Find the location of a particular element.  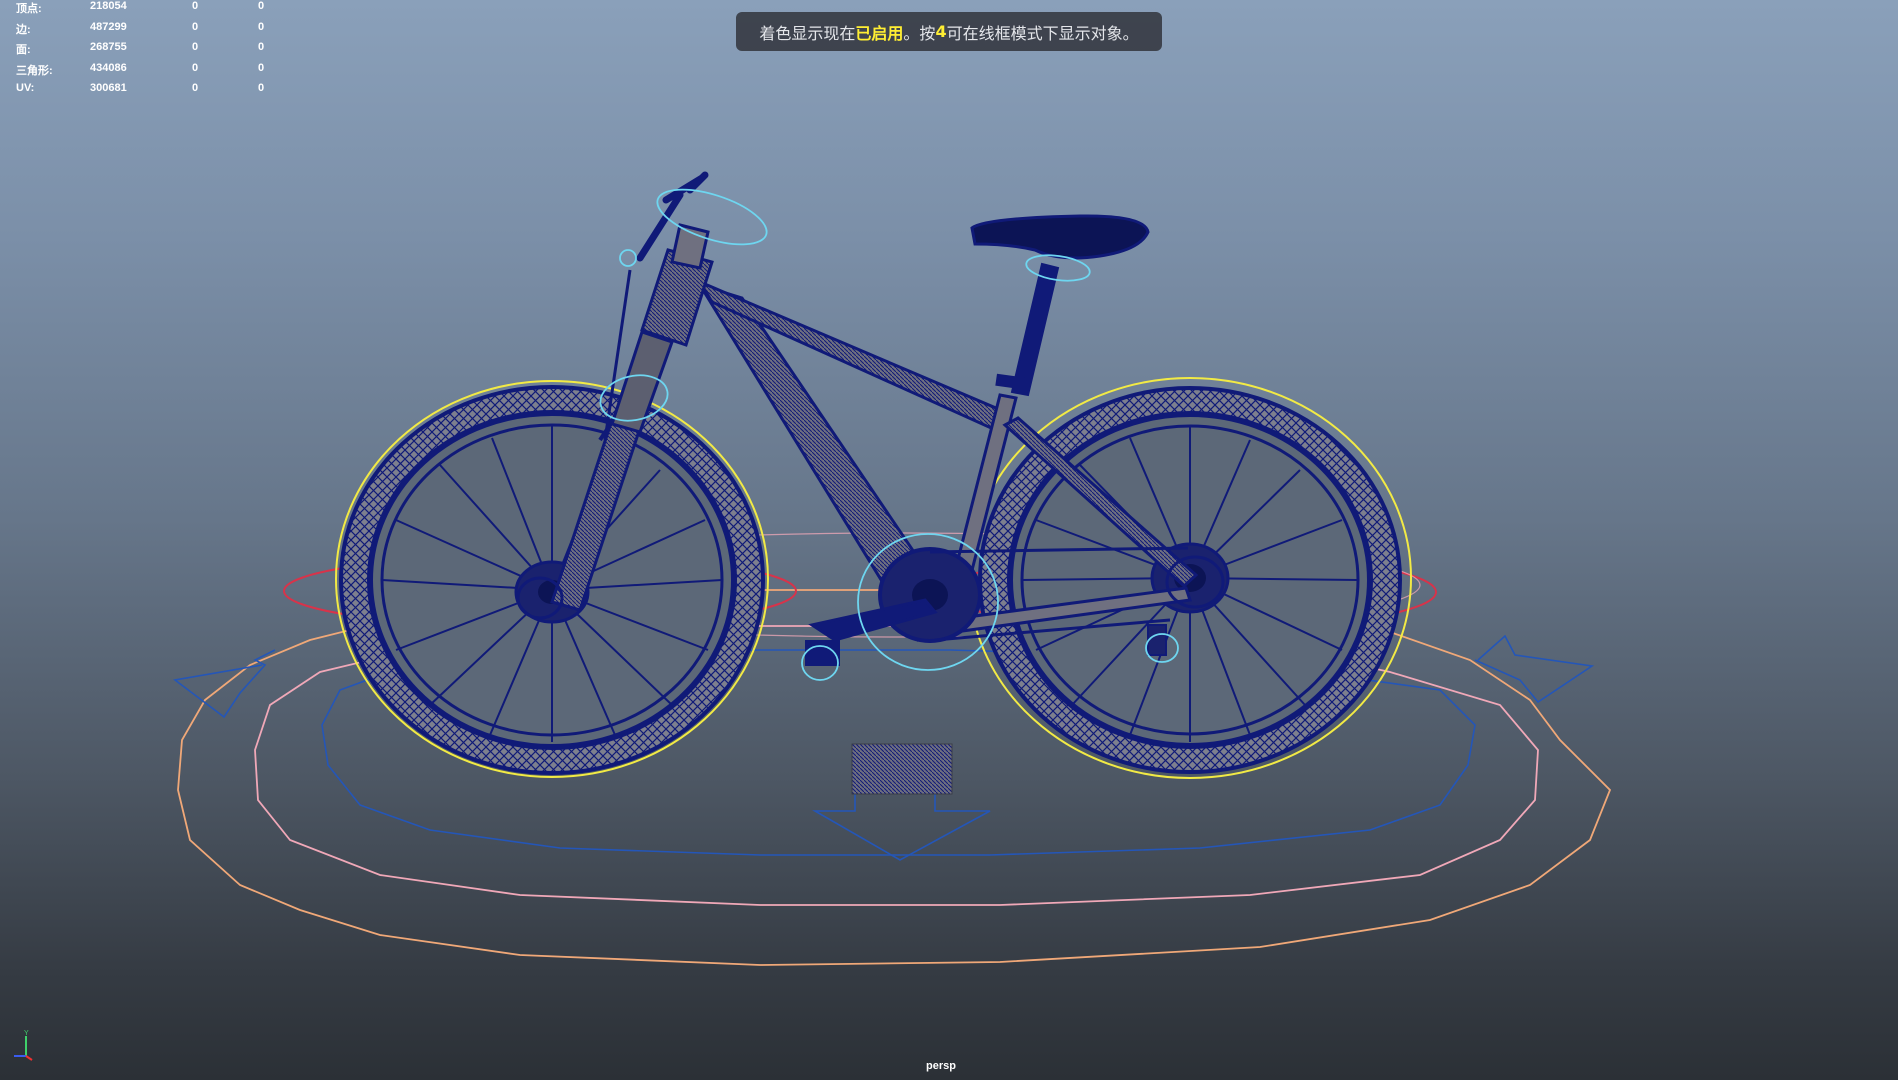

hud-value: 434086 is located at coordinates (108, 67).